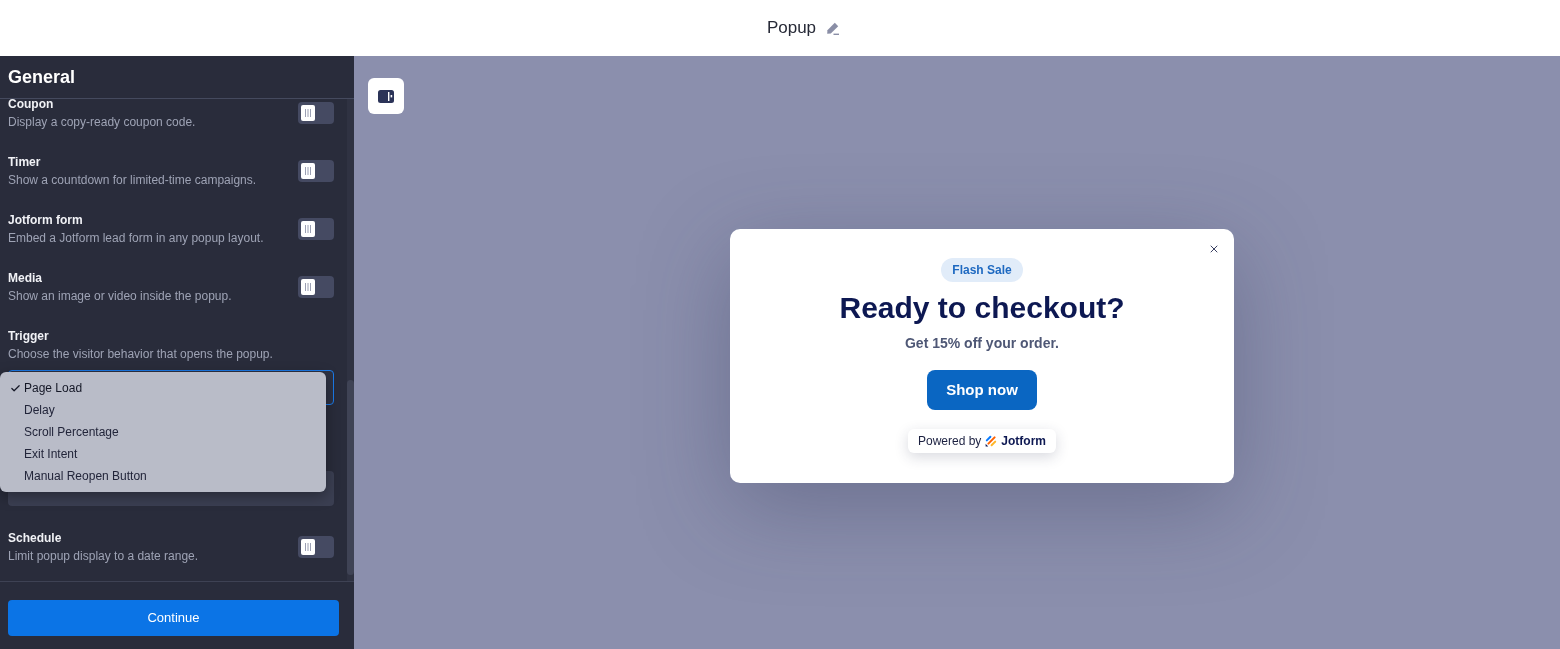  Describe the element at coordinates (136, 238) in the screenshot. I see `setting-description: Embed a Jotform lead form in any popup layout.` at that location.